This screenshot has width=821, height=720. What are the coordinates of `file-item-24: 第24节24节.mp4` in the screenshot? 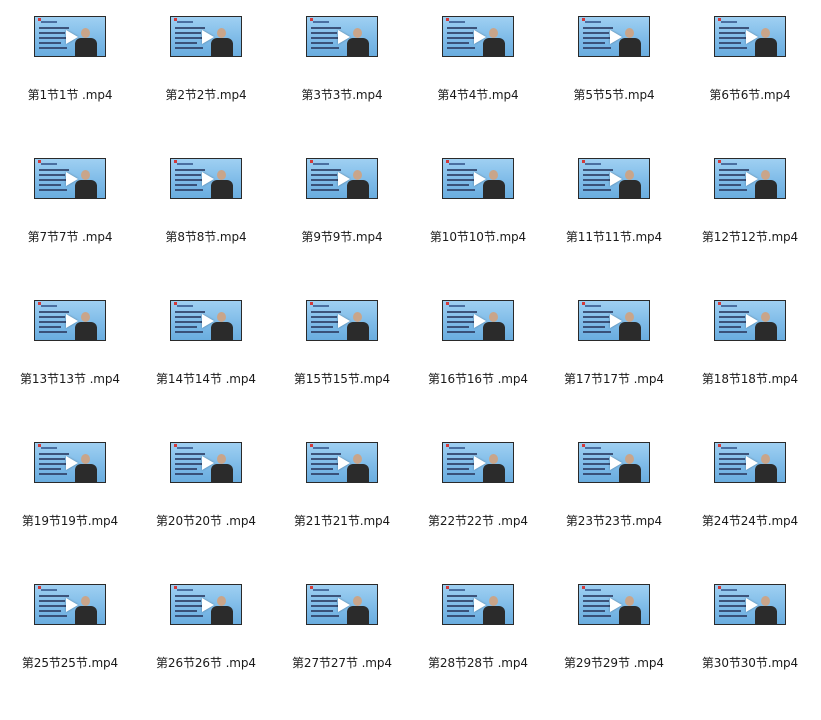 It's located at (750, 507).